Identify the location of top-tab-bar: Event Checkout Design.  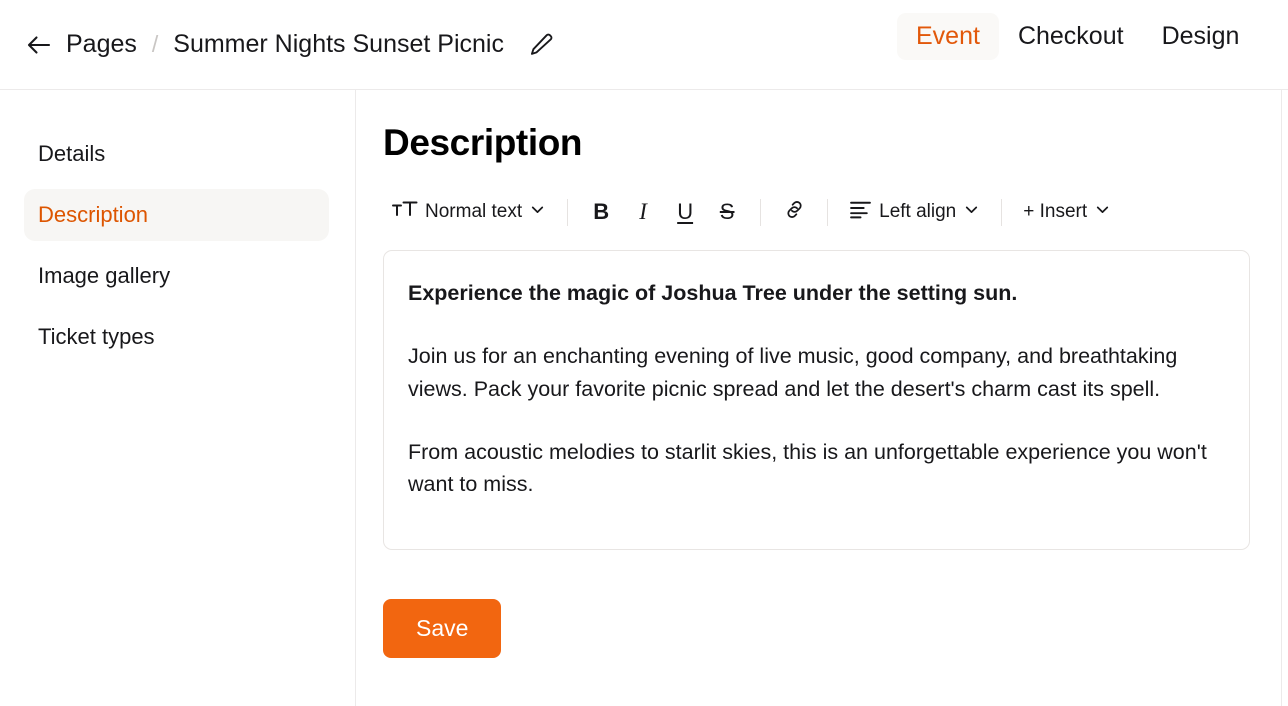
(1077, 36).